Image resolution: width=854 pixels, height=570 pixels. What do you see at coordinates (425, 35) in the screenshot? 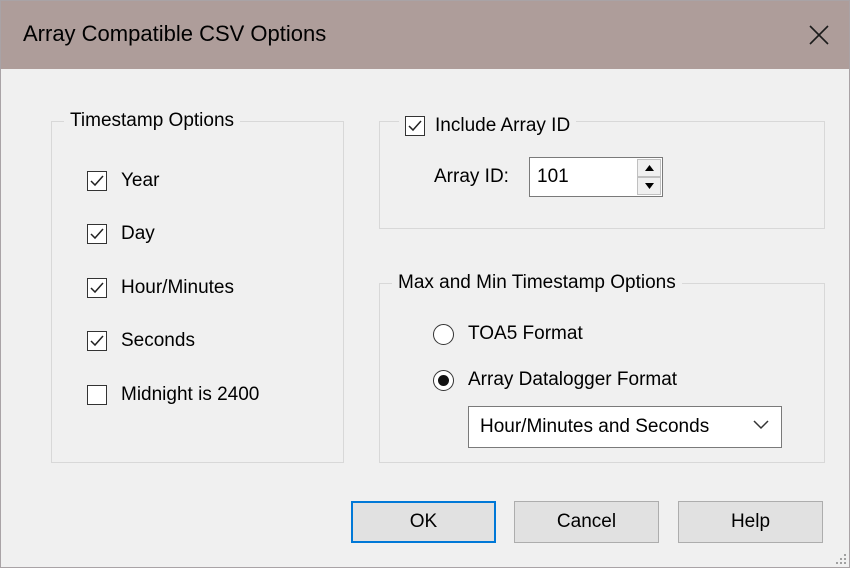
I see `title-bar: Array Compatible CSV Options` at bounding box center [425, 35].